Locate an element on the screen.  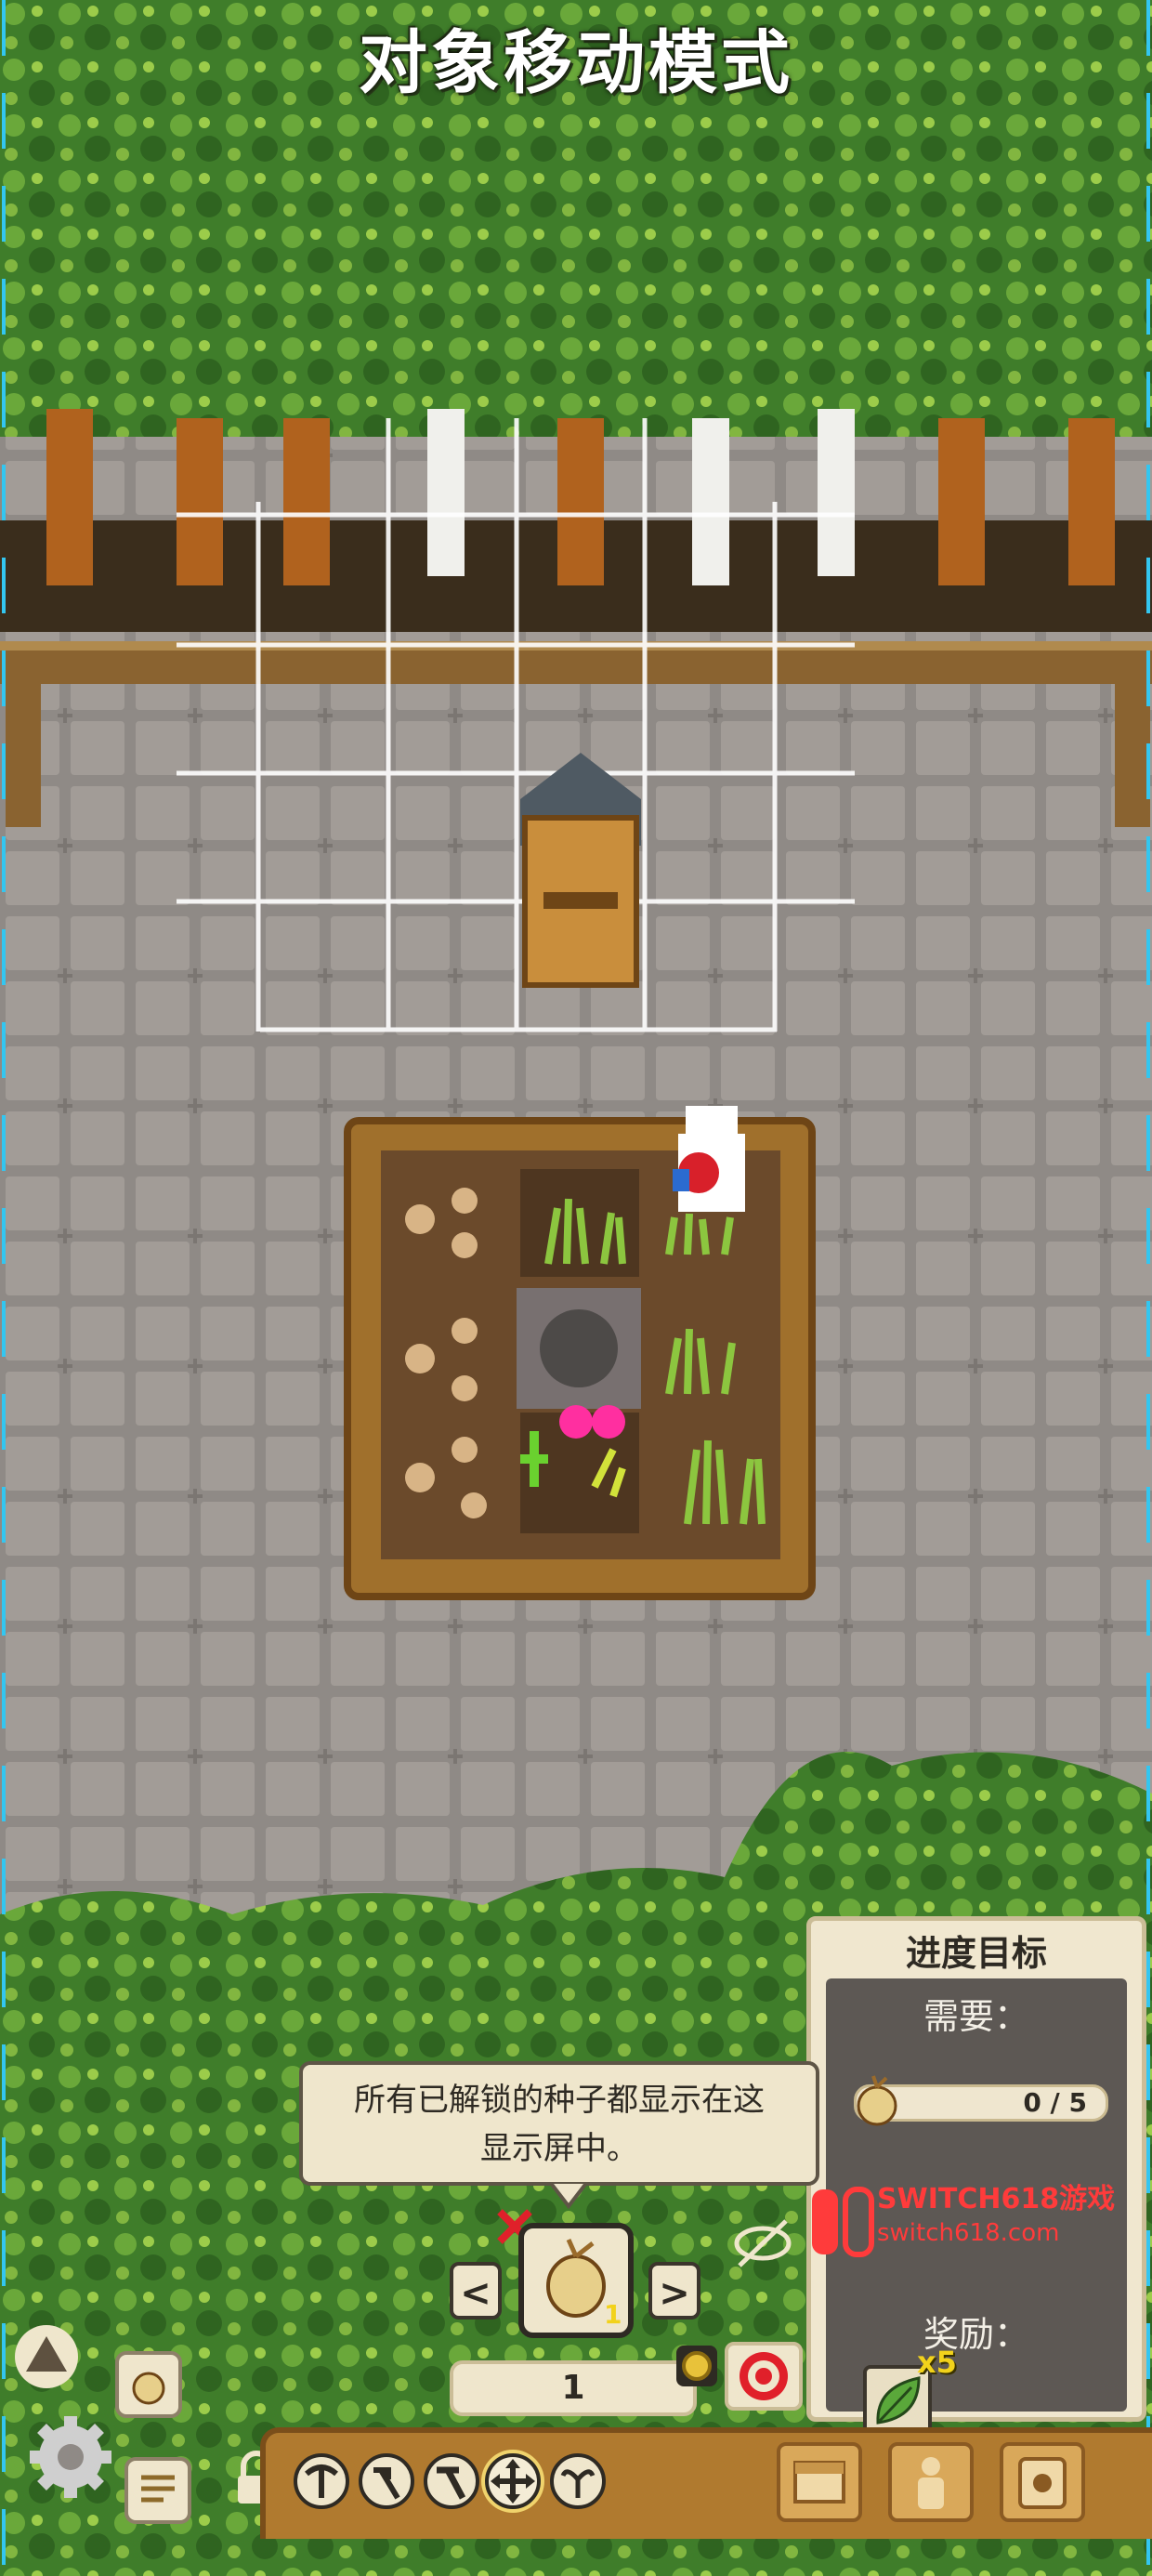
journal-icon is located at coordinates (1042, 2483).